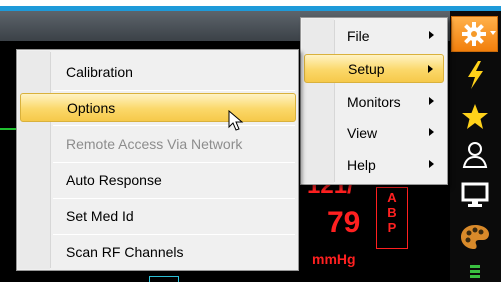 The height and width of the screenshot is (282, 501). I want to click on menu-item-label: View, so click(362, 132).